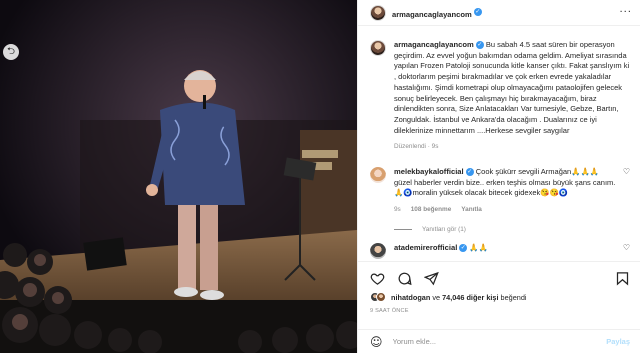 The height and width of the screenshot is (353, 640). I want to click on comment-username: atademirerofficial, so click(425, 247).